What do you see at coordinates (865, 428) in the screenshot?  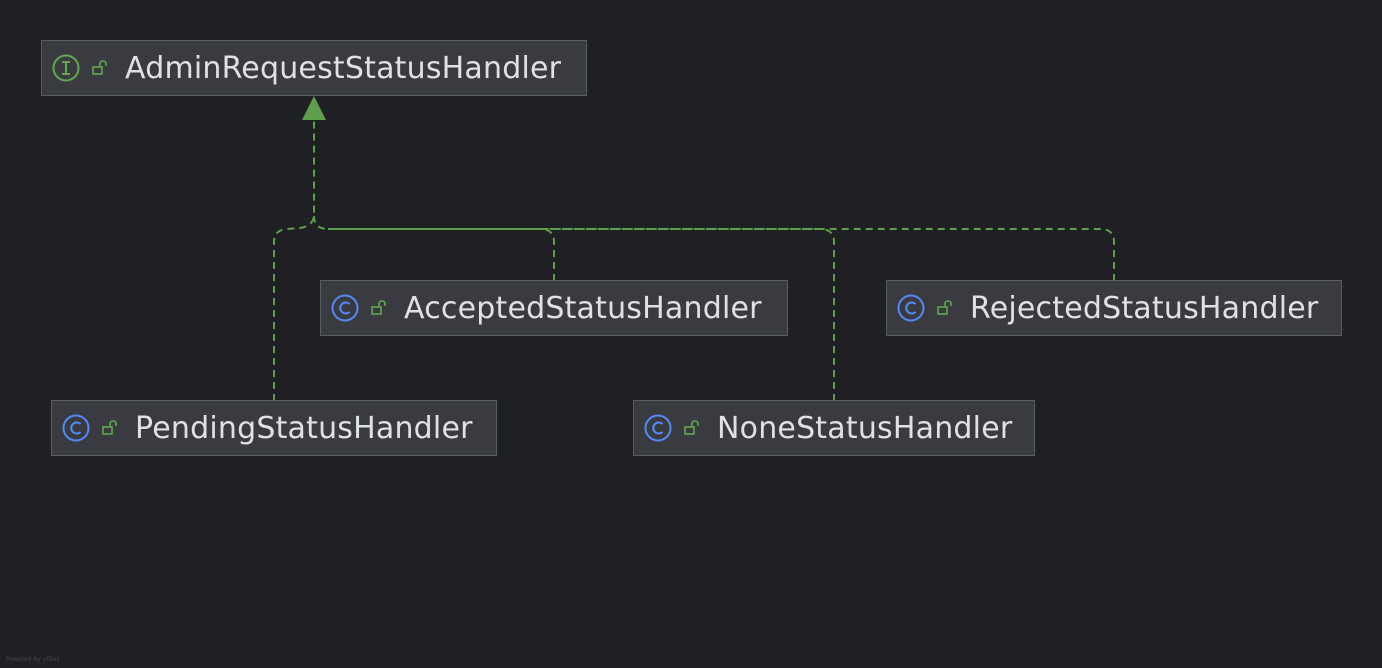 I see `class-name: NoneStatusHandler` at bounding box center [865, 428].